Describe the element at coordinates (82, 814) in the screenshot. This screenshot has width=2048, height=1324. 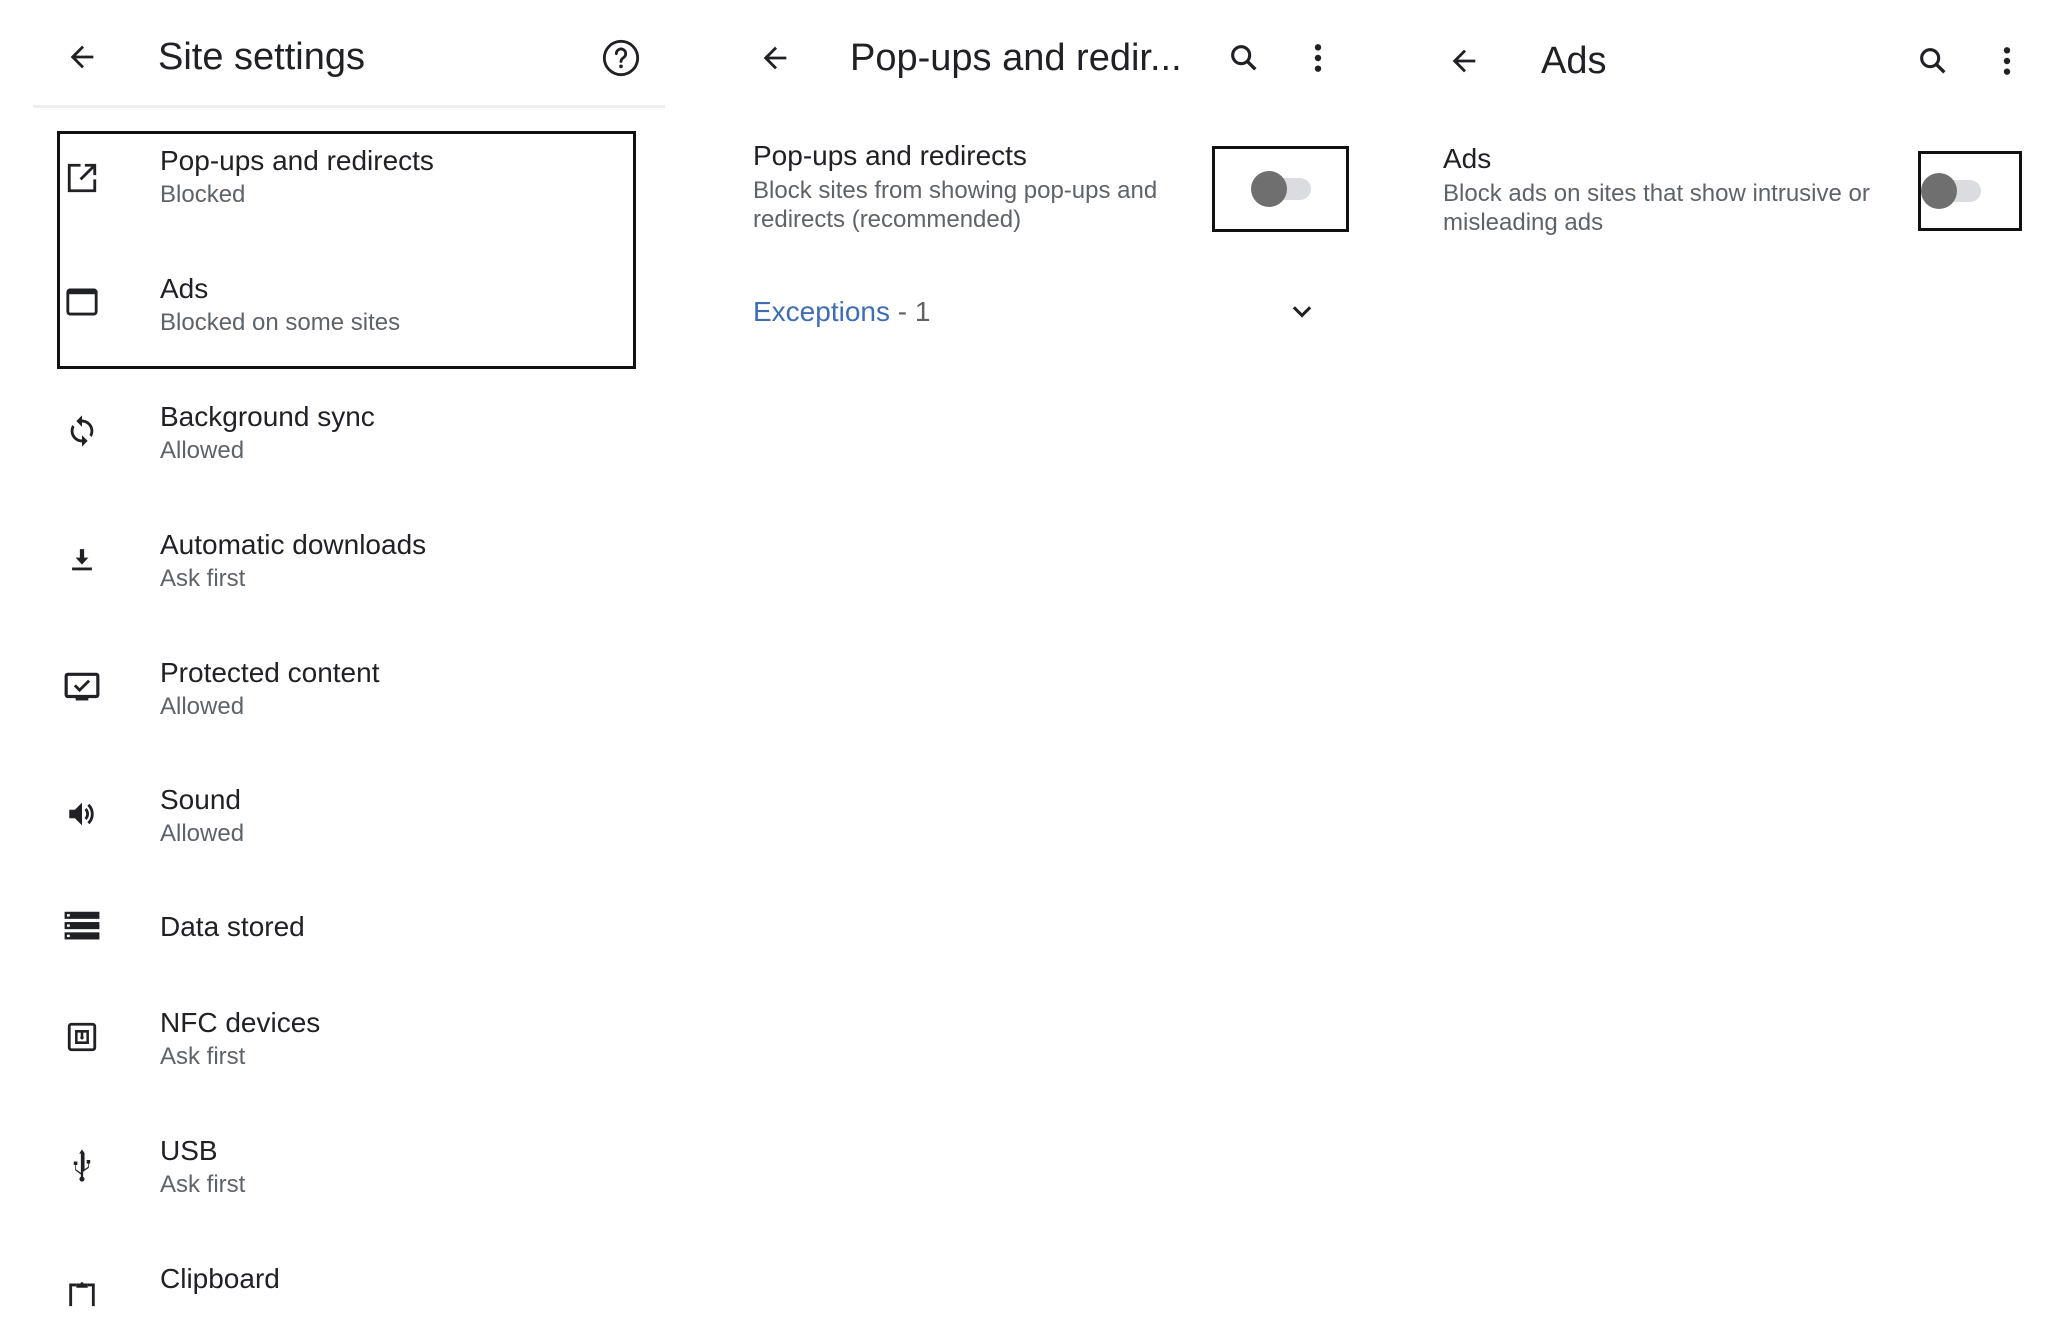
I see `volume-icon` at that location.